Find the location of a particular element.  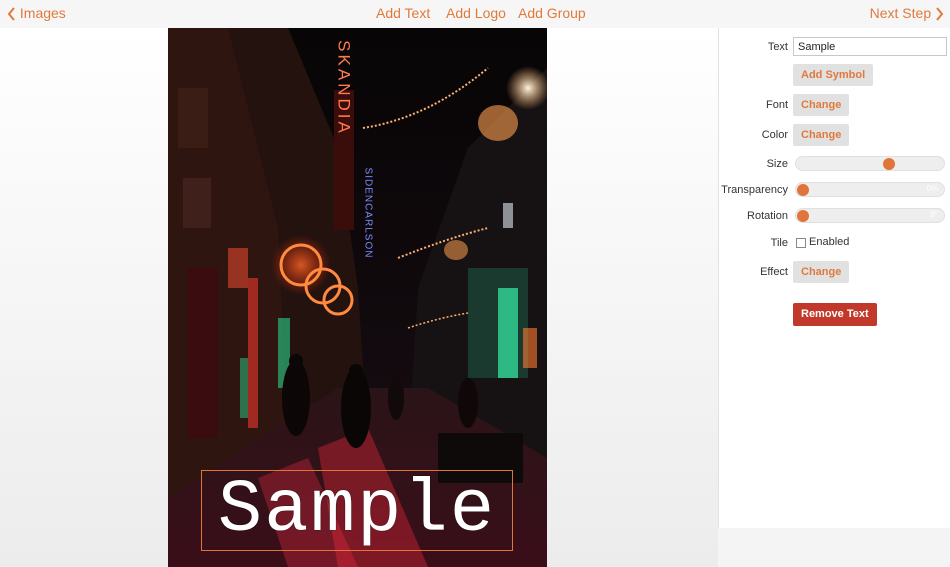

rotation-slider-thumb is located at coordinates (803, 216).